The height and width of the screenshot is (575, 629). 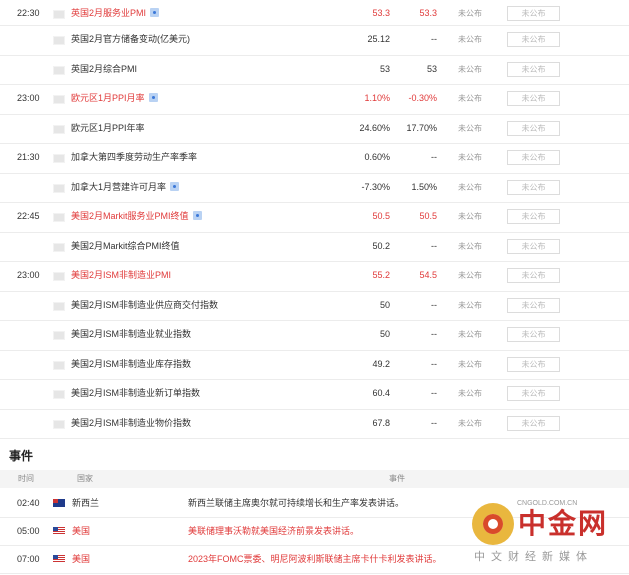 What do you see at coordinates (533, 557) in the screenshot?
I see `logo-subtitle: 中文财经新媒体` at bounding box center [533, 557].